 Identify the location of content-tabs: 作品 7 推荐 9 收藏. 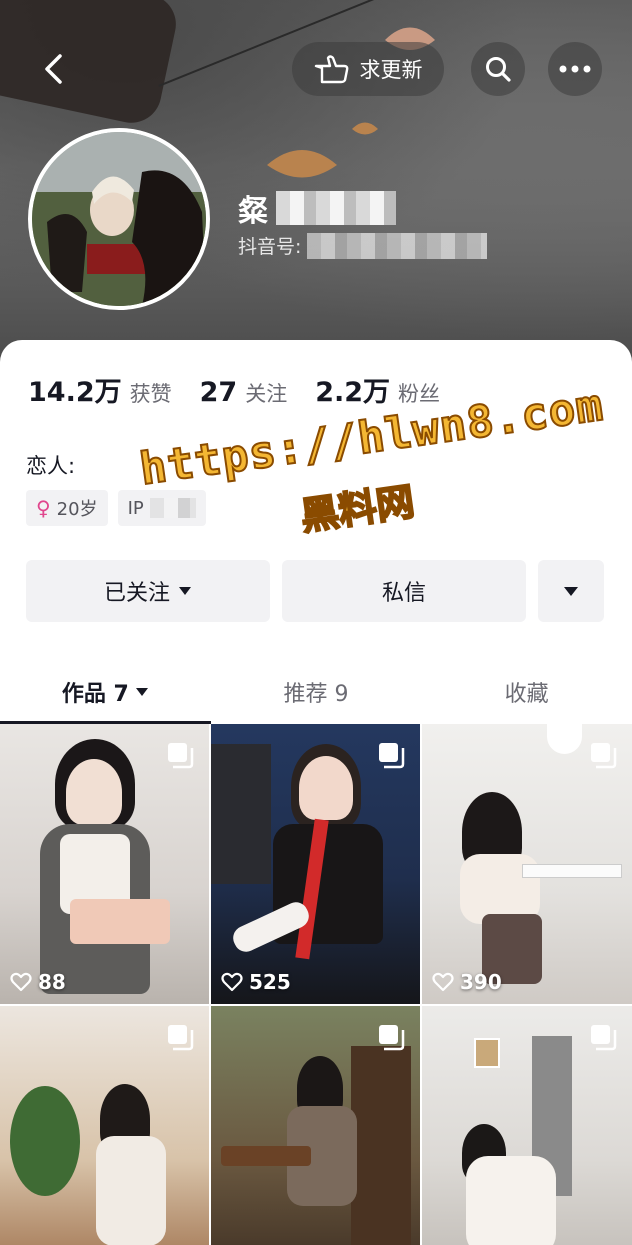
(316, 692).